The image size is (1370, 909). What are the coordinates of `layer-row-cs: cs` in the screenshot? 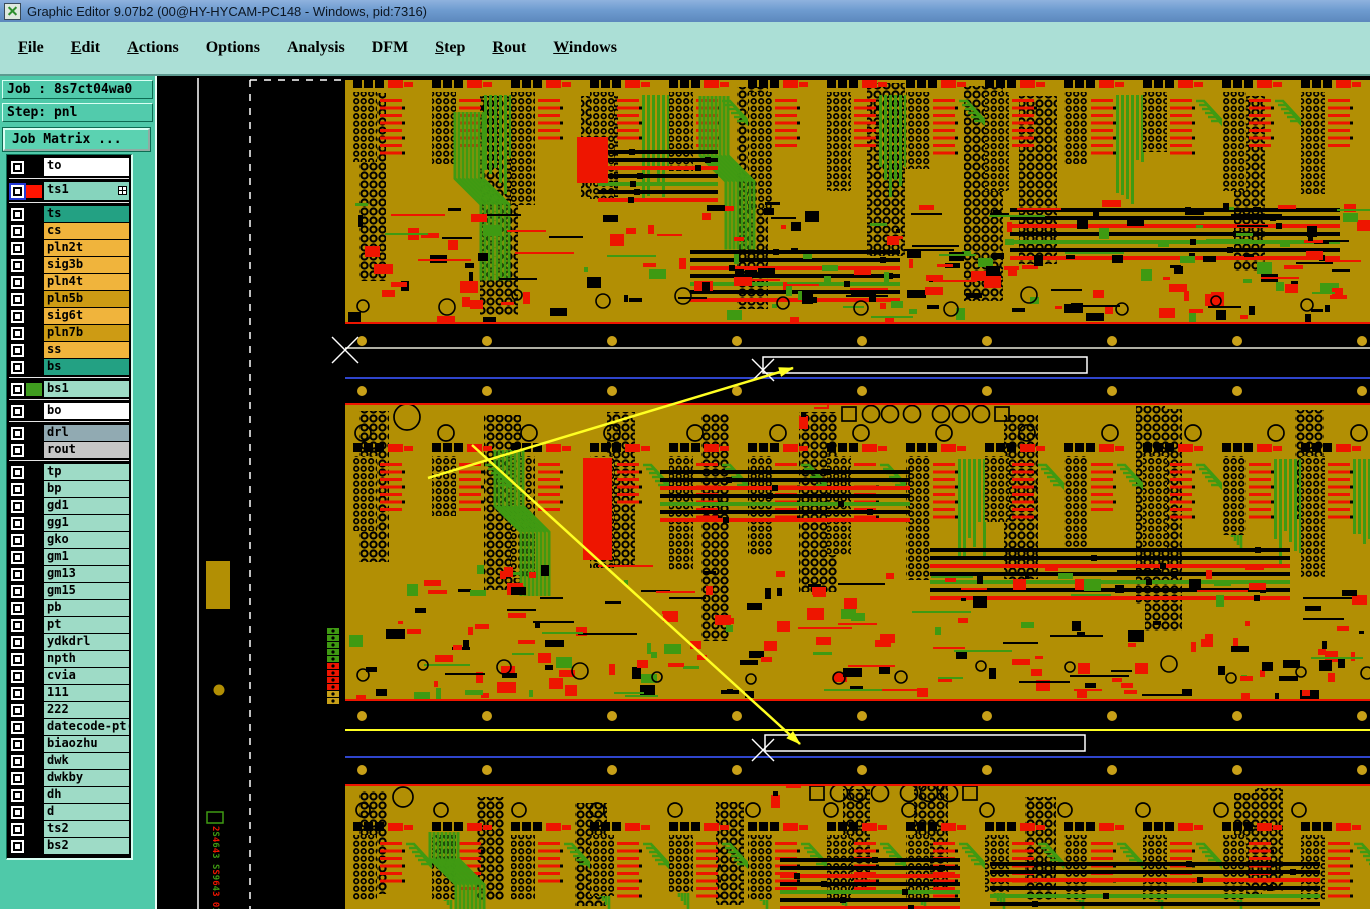 It's located at (69, 231).